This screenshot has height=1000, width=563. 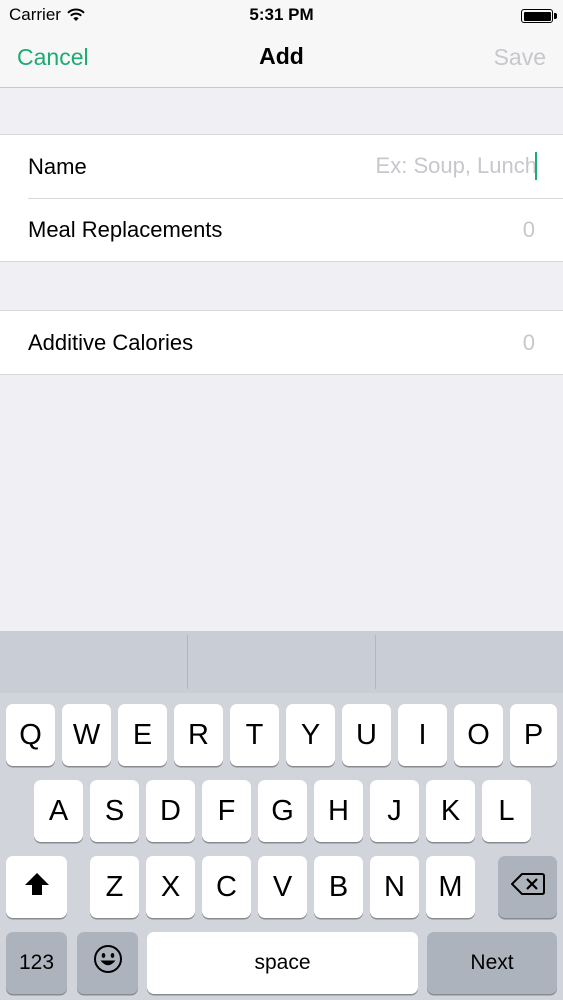 What do you see at coordinates (422, 735) in the screenshot?
I see `key-i: I` at bounding box center [422, 735].